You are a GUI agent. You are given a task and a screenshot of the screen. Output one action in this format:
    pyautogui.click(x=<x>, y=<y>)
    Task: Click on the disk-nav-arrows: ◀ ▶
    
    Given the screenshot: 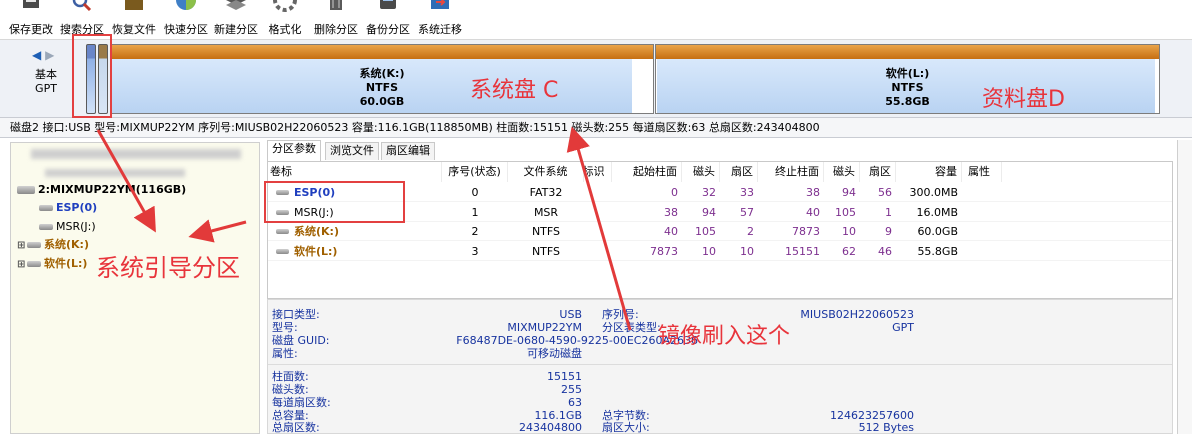 What is the action you would take?
    pyautogui.click(x=43, y=55)
    